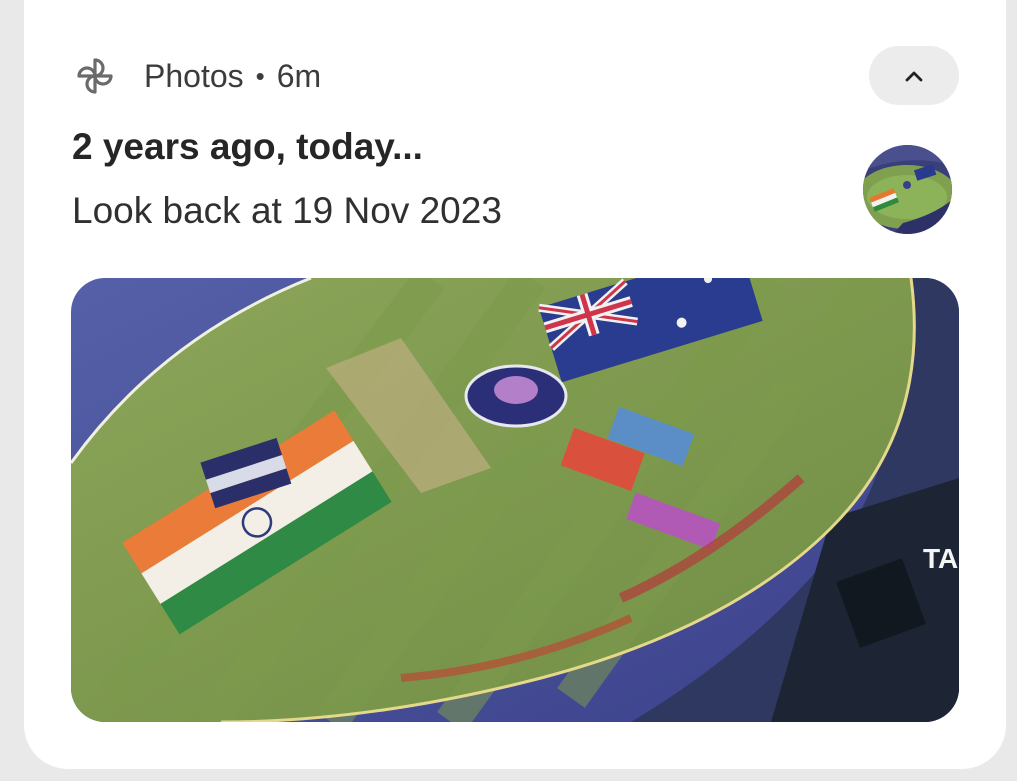 The image size is (1017, 781). I want to click on notification-header: Photos • 6m, so click(196, 76).